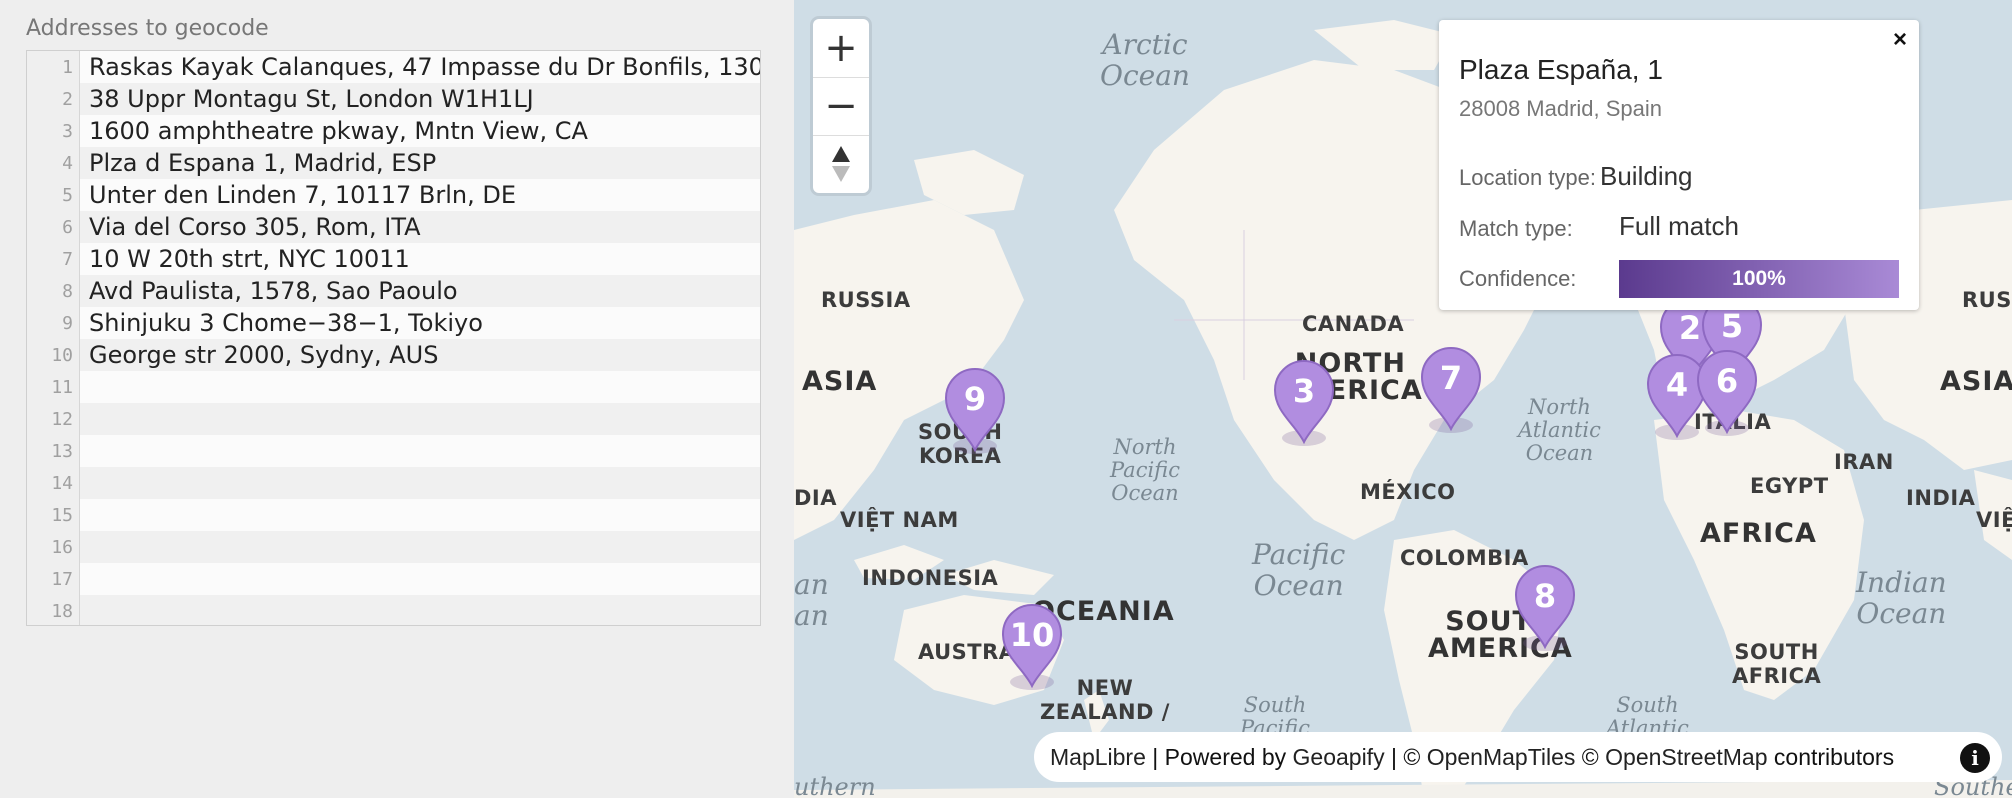 This screenshot has width=2012, height=798. I want to click on line-number: 14, so click(62, 483).